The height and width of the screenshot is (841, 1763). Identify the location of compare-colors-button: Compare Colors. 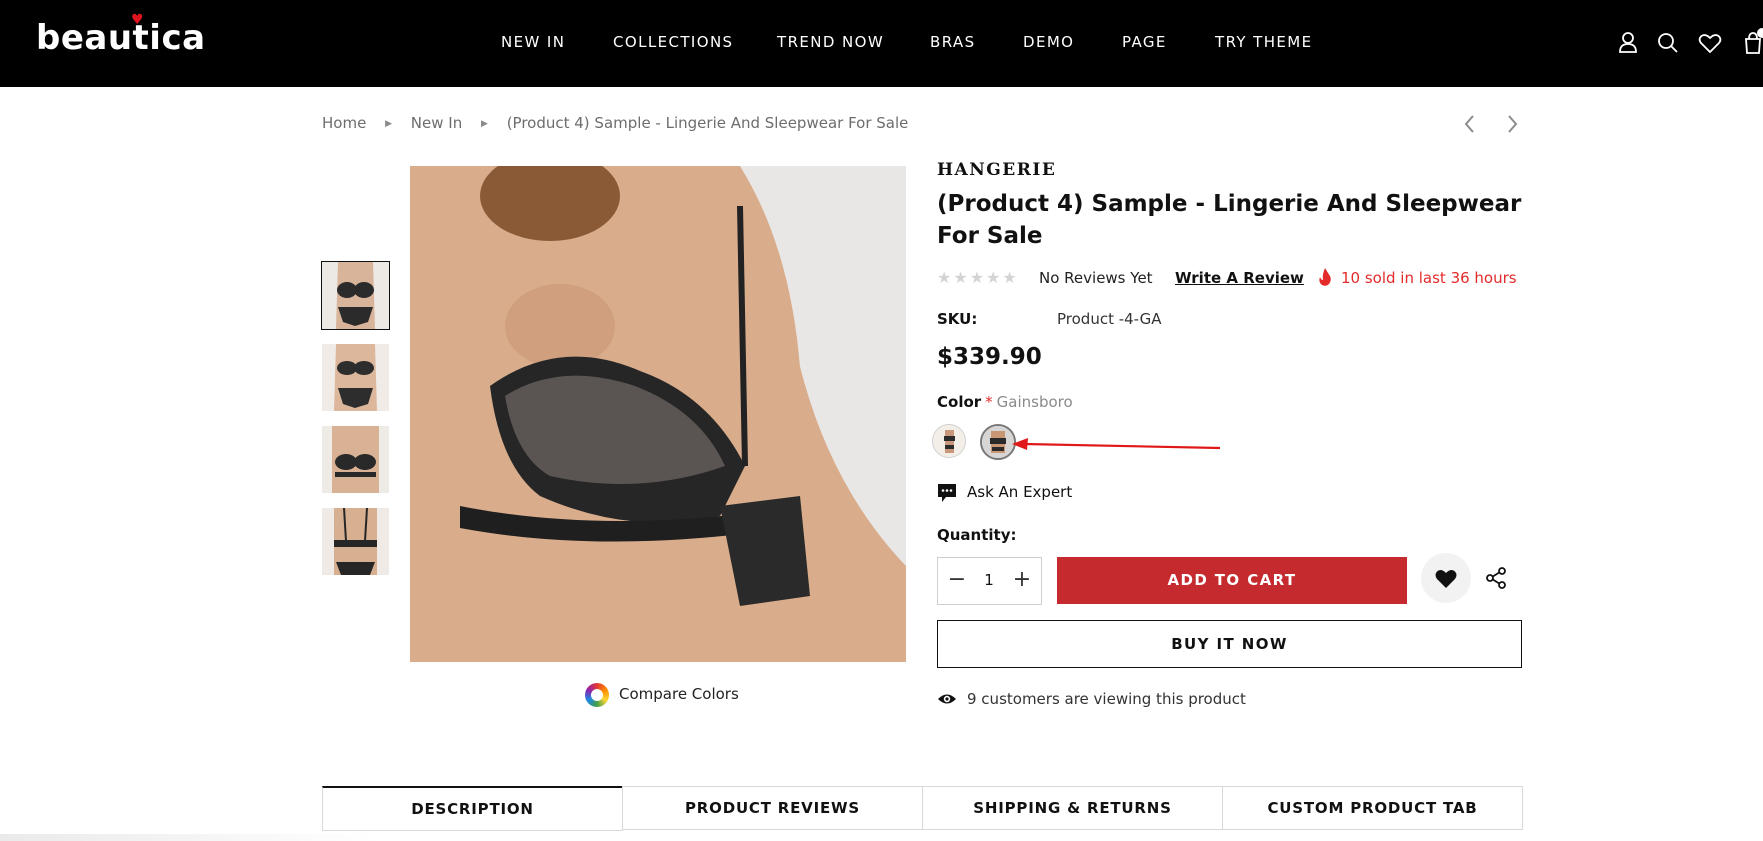
(662, 695).